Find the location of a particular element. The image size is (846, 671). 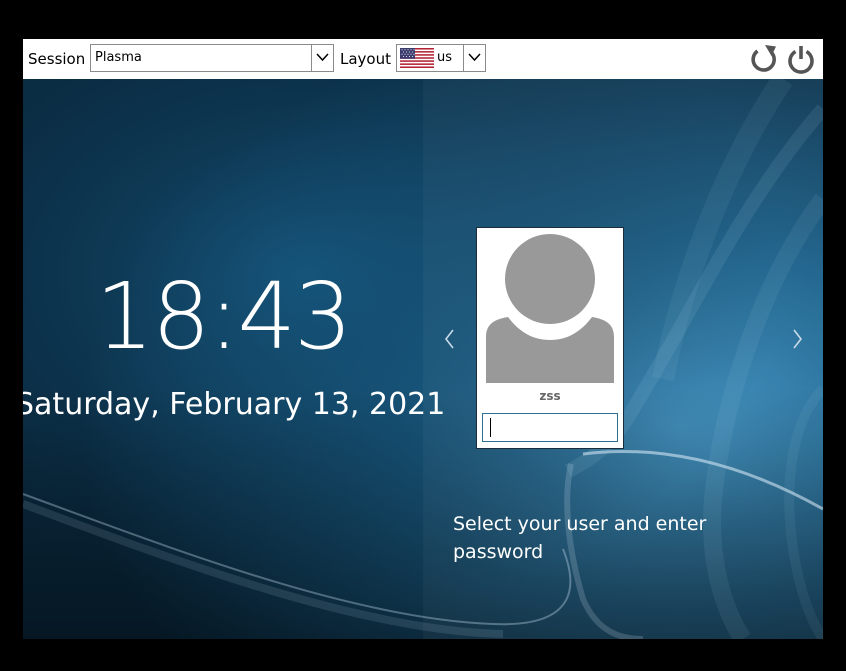

password-input is located at coordinates (550, 427).